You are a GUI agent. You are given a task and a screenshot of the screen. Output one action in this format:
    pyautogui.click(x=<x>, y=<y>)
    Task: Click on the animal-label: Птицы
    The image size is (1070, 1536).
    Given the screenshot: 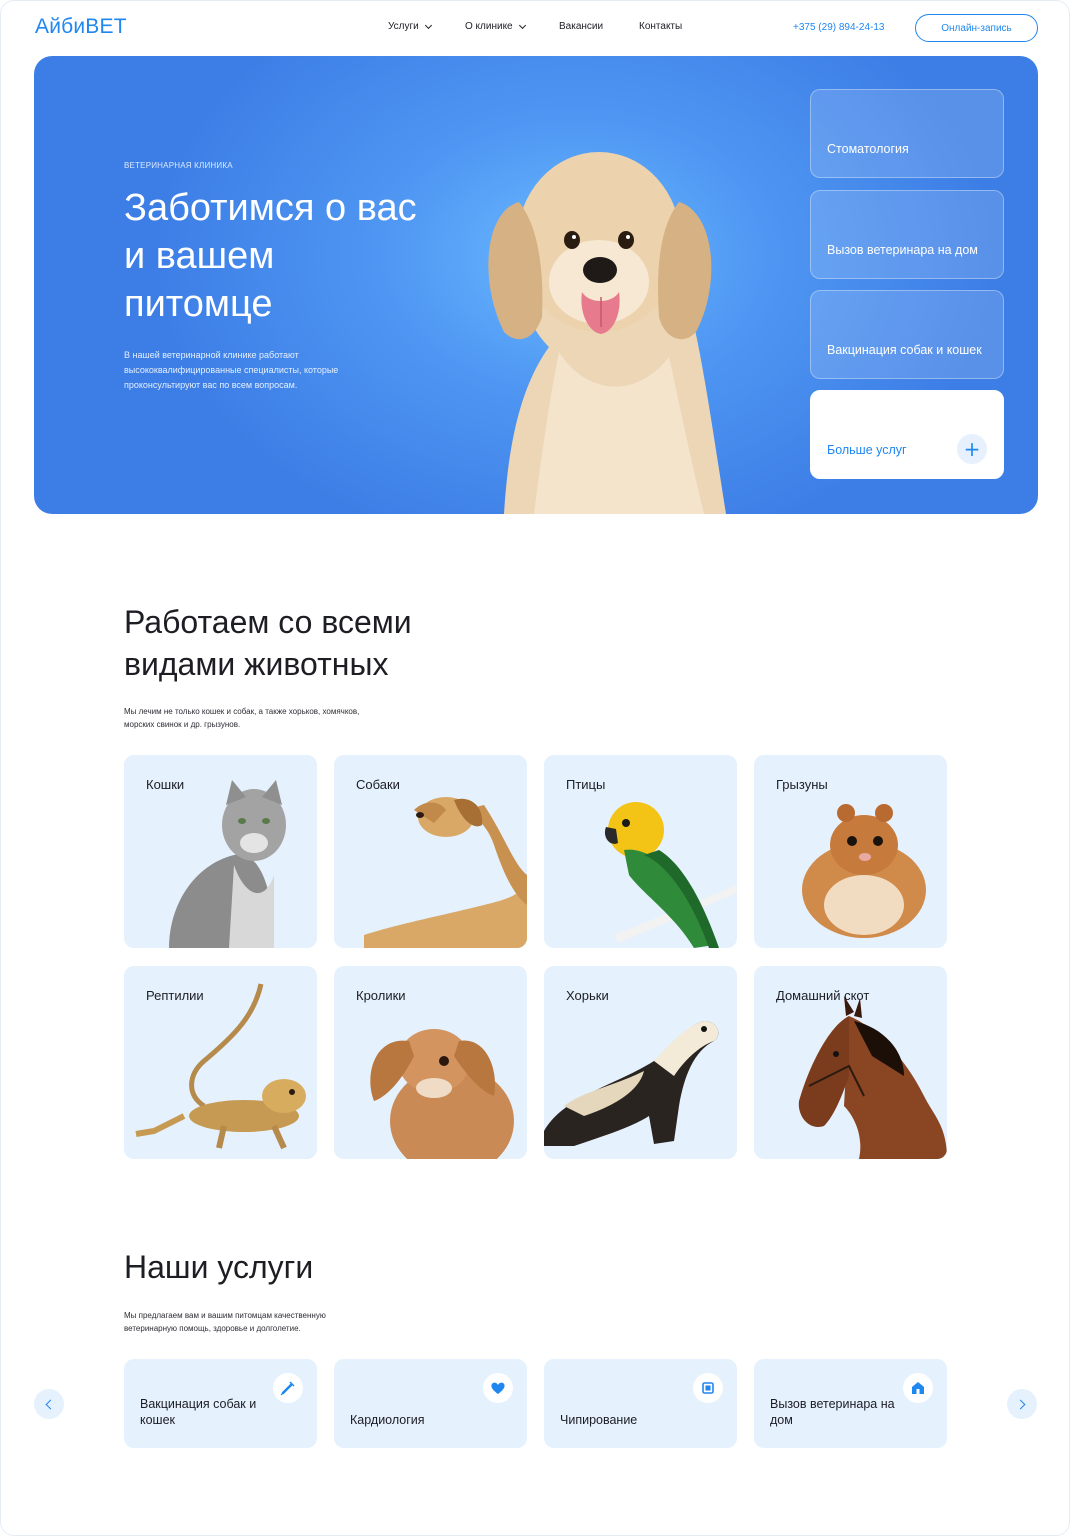 What is the action you would take?
    pyautogui.click(x=586, y=784)
    